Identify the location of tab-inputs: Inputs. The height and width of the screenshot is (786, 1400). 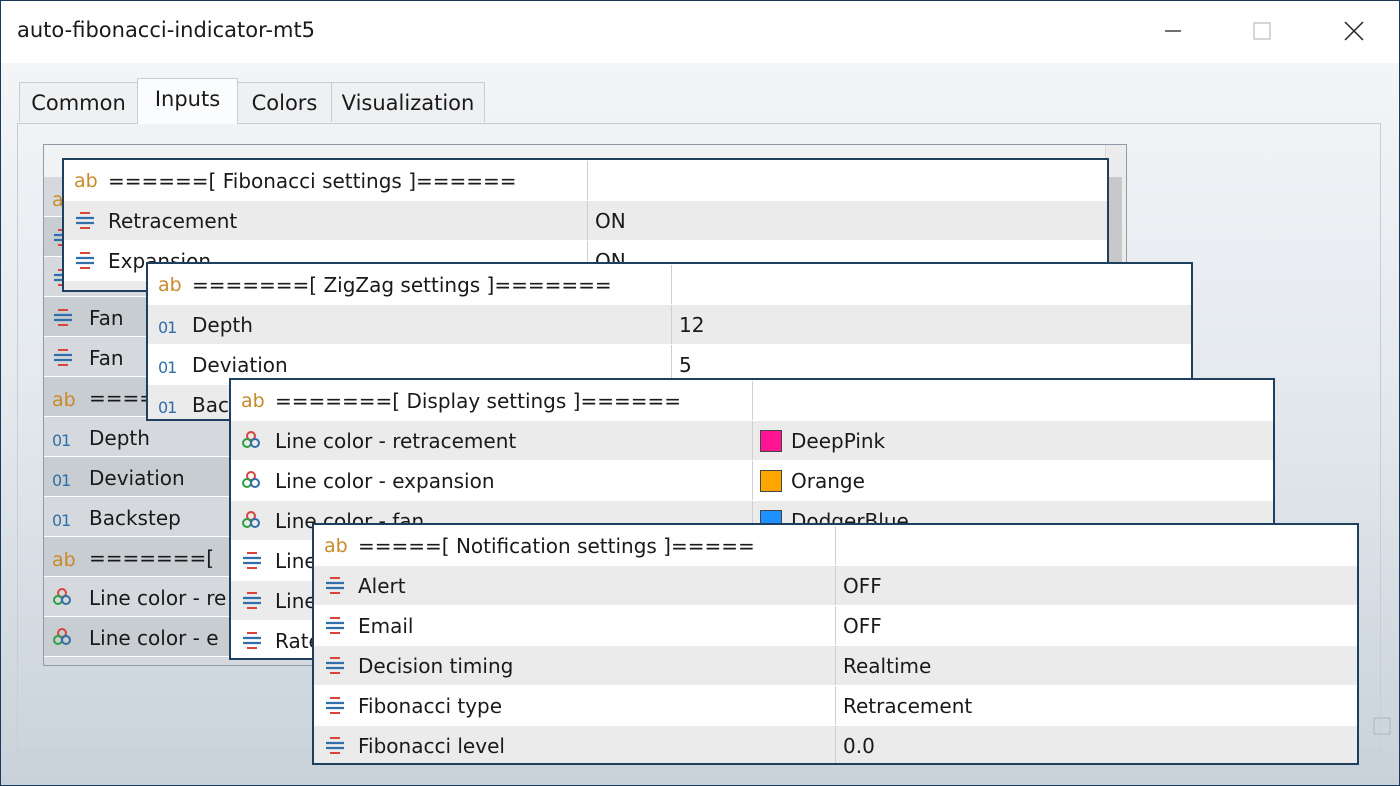
(187, 101).